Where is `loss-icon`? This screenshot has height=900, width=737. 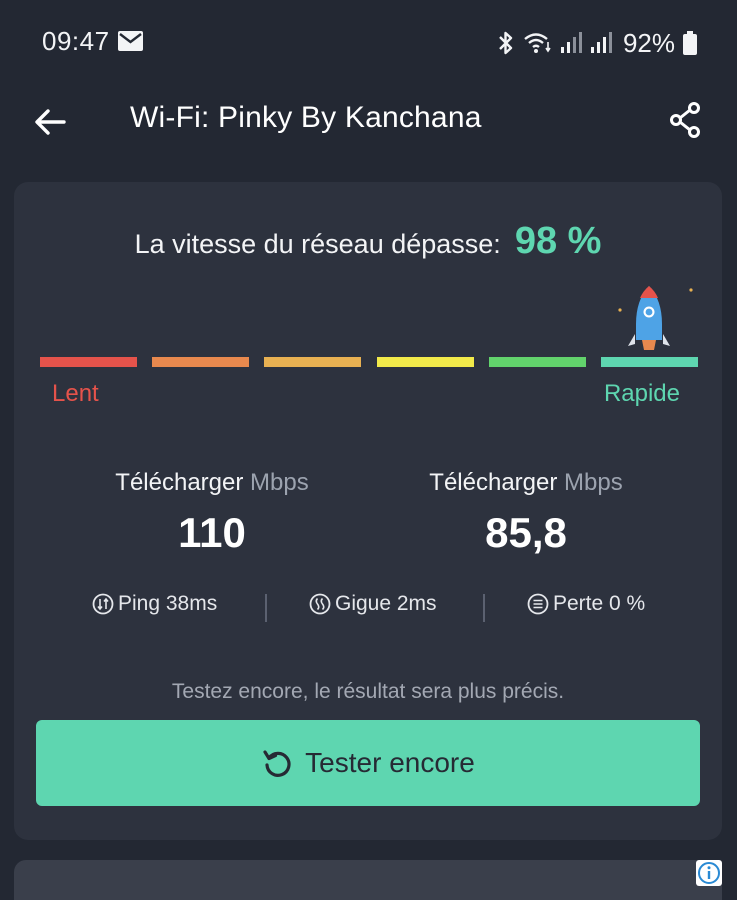
loss-icon is located at coordinates (538, 604).